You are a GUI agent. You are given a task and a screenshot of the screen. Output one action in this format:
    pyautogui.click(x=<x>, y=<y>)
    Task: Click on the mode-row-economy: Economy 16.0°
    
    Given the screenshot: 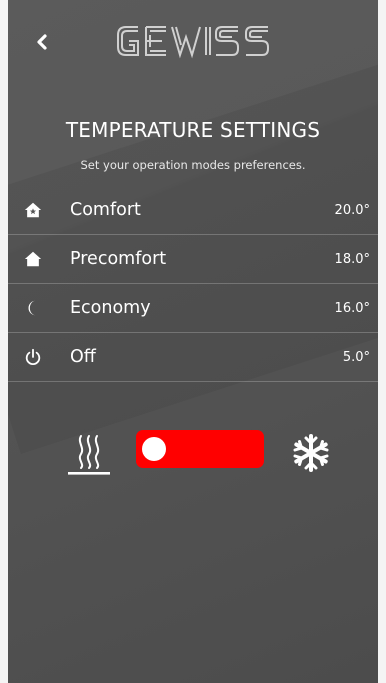 What is the action you would take?
    pyautogui.click(x=193, y=308)
    